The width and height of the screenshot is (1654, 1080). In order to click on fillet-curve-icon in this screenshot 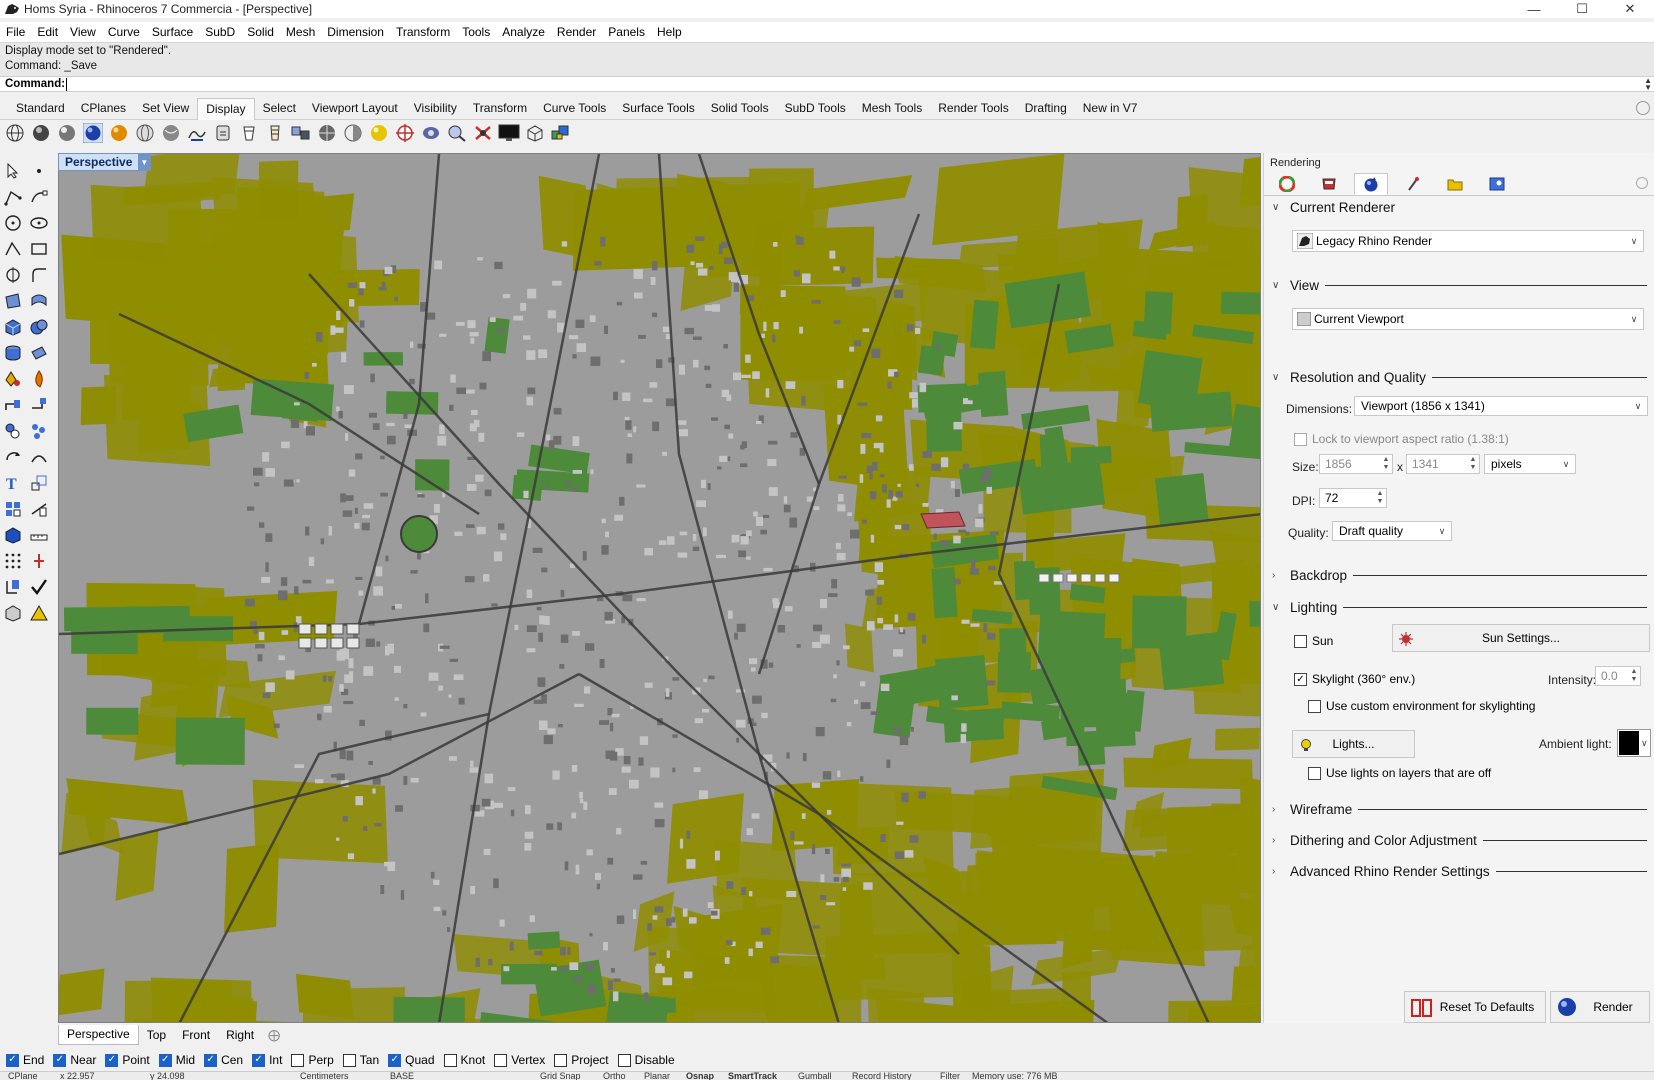, I will do `click(39, 275)`.